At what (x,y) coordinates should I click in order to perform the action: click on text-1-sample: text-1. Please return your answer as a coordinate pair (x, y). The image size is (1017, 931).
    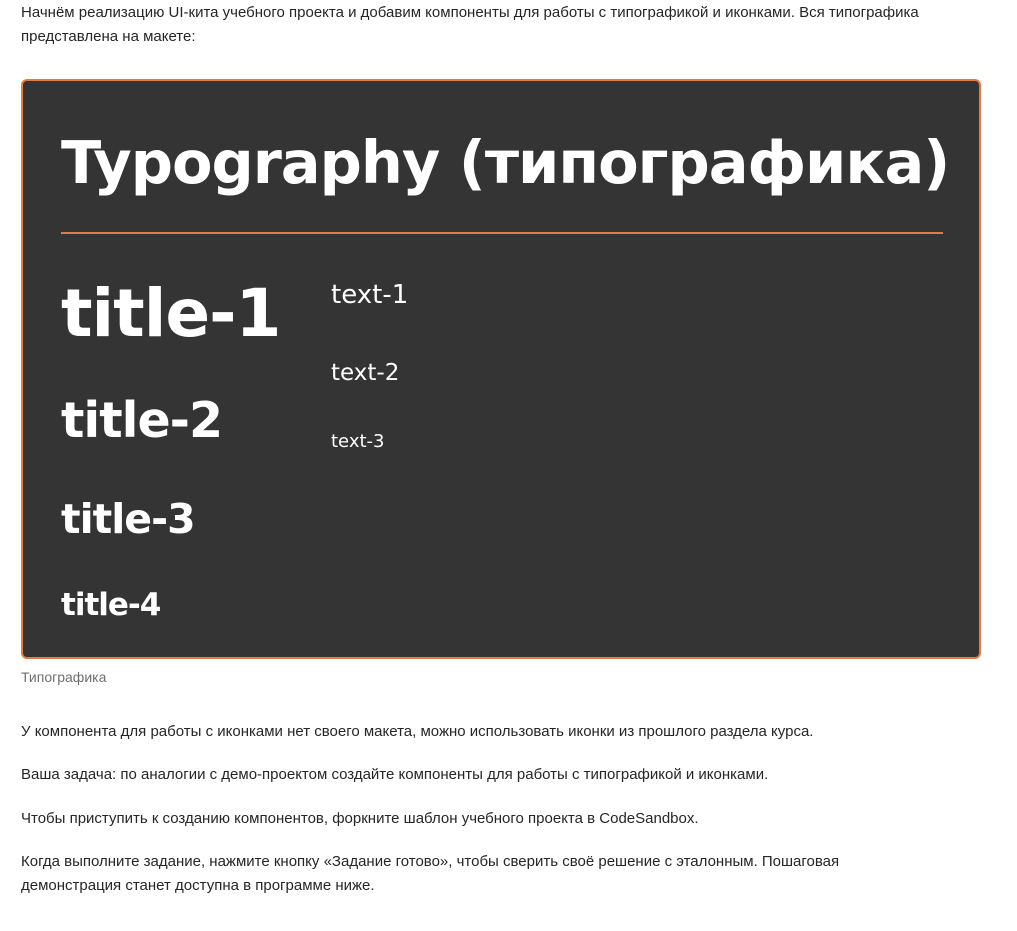
    Looking at the image, I should click on (370, 295).